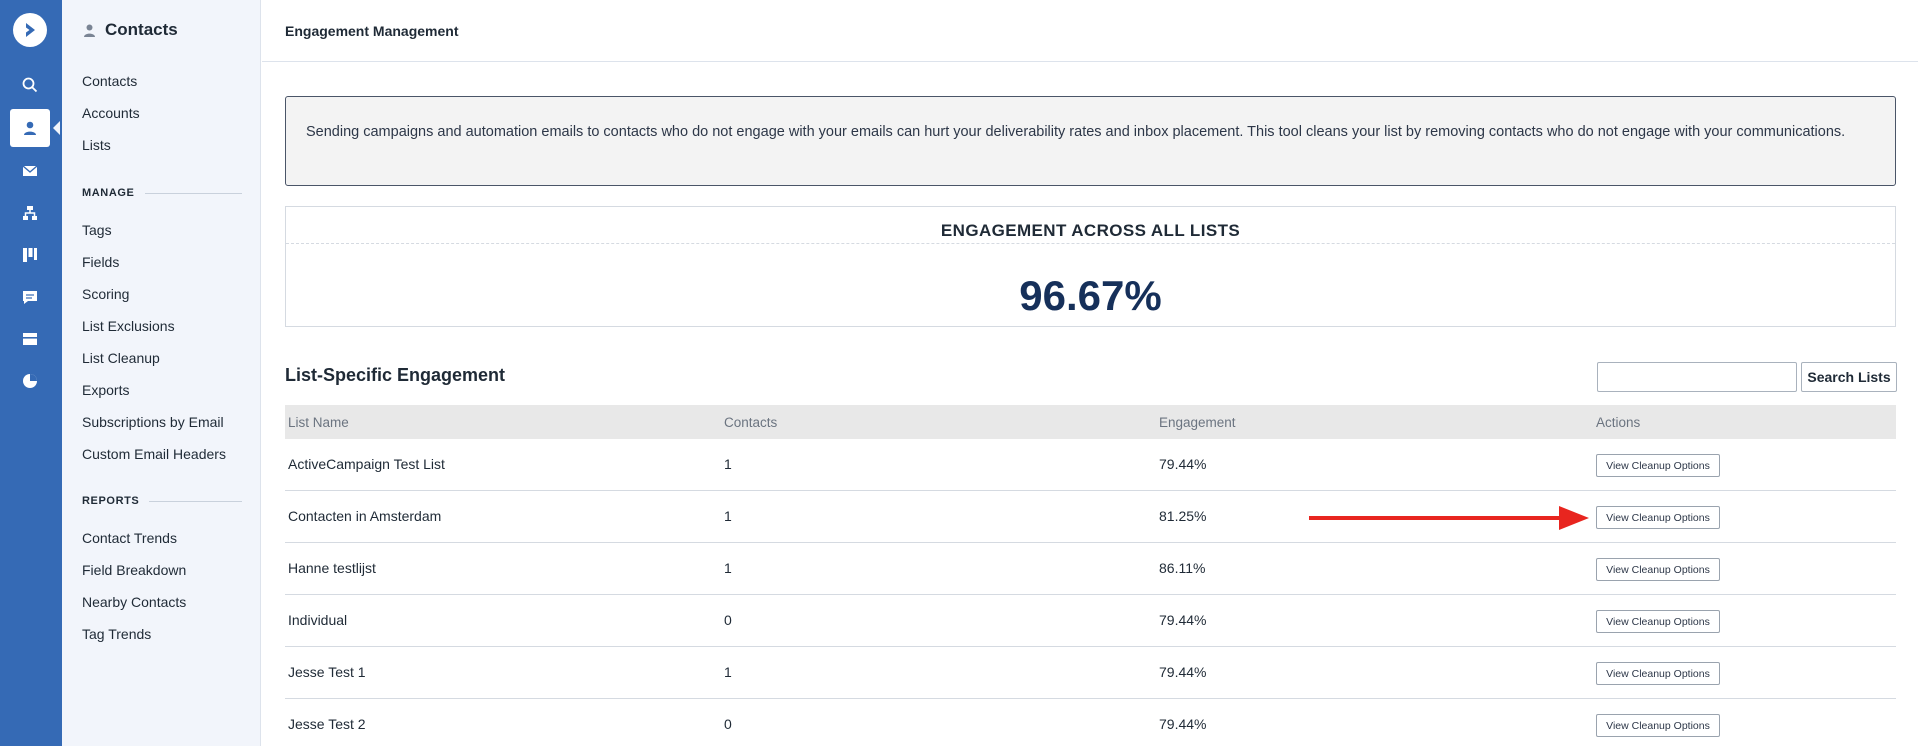 The width and height of the screenshot is (1918, 751). I want to click on sidebar-item-custom-email-headers: Custom Email Headers, so click(154, 454).